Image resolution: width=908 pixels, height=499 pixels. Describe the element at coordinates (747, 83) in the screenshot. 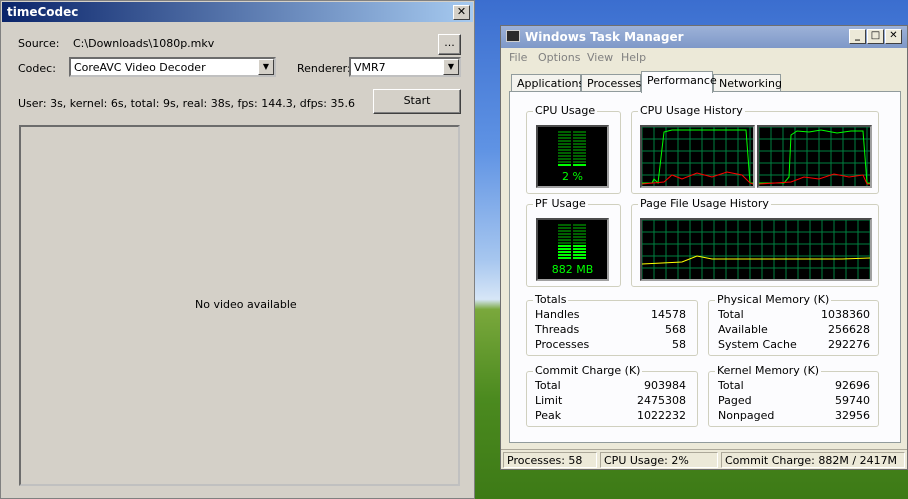

I see `tab-networking: Networking` at that location.